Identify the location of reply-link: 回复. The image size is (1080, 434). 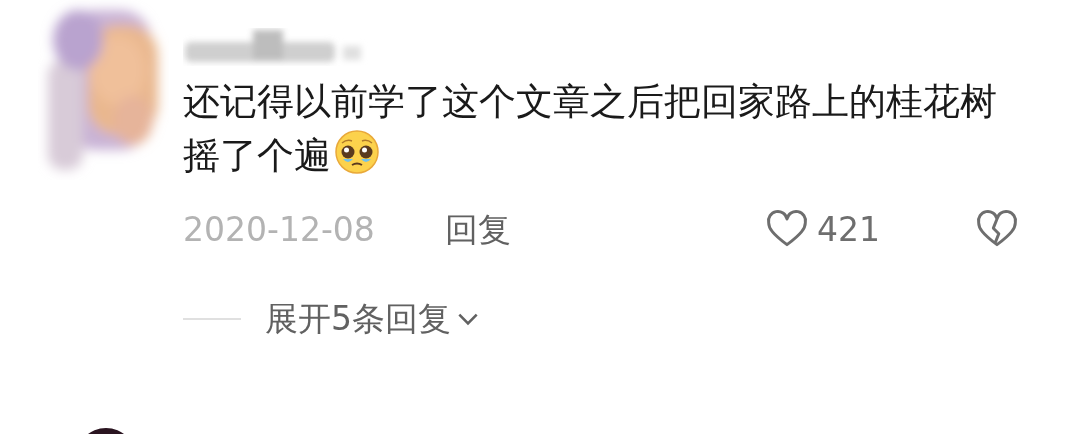
(478, 230).